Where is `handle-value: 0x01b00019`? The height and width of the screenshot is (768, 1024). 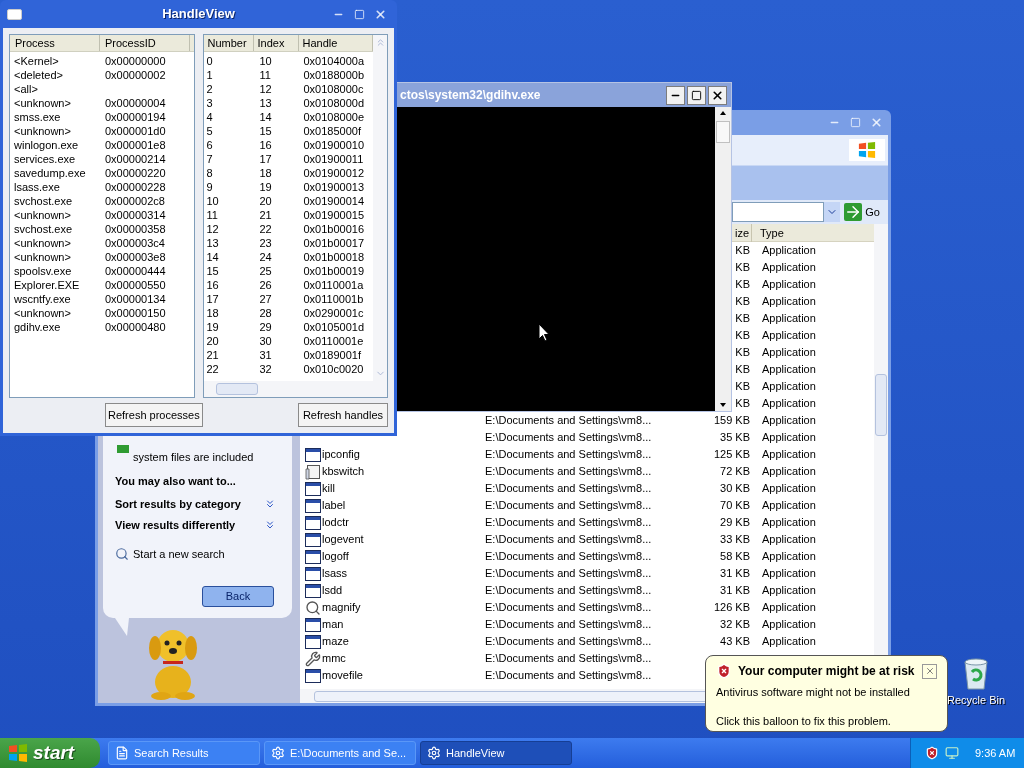
handle-value: 0x01b00019 is located at coordinates (331, 271).